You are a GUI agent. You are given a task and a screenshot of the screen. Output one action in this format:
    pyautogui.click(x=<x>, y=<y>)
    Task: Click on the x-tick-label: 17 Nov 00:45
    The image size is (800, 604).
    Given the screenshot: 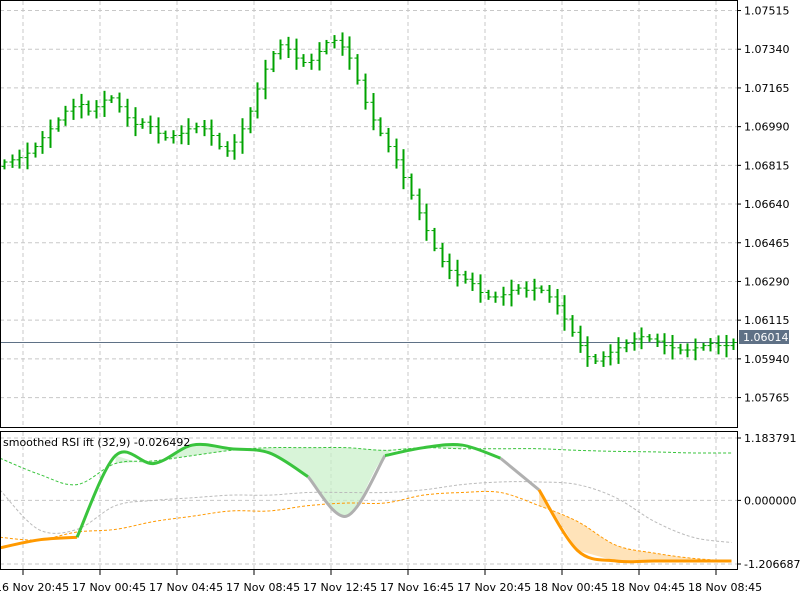 What is the action you would take?
    pyautogui.click(x=109, y=587)
    